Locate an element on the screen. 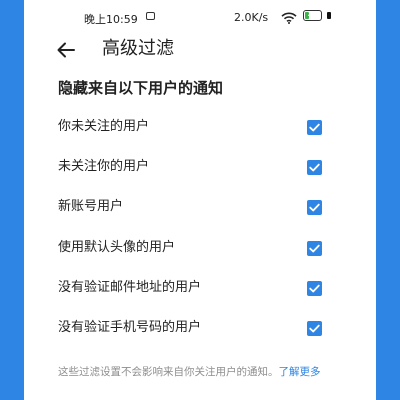  filter-label: 你未关注的用户 is located at coordinates (104, 126).